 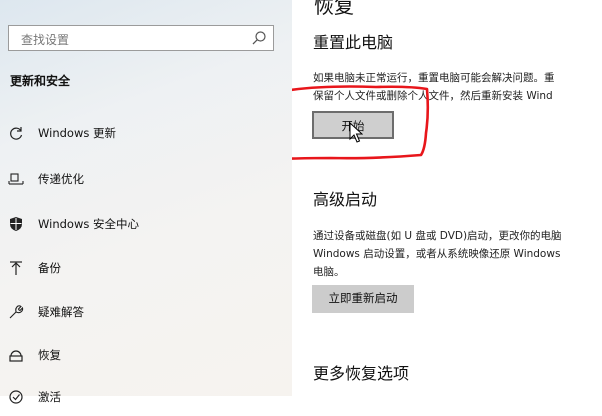 I want to click on section-title: 更新和安全, so click(x=40, y=81).